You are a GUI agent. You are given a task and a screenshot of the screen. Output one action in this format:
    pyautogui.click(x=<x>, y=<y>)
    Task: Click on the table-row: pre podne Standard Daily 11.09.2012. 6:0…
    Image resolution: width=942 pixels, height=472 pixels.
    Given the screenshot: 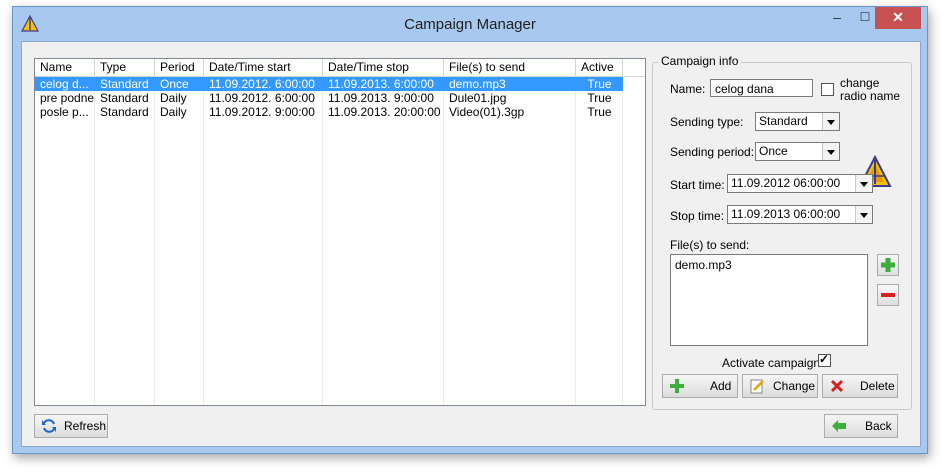 What is the action you would take?
    pyautogui.click(x=329, y=98)
    